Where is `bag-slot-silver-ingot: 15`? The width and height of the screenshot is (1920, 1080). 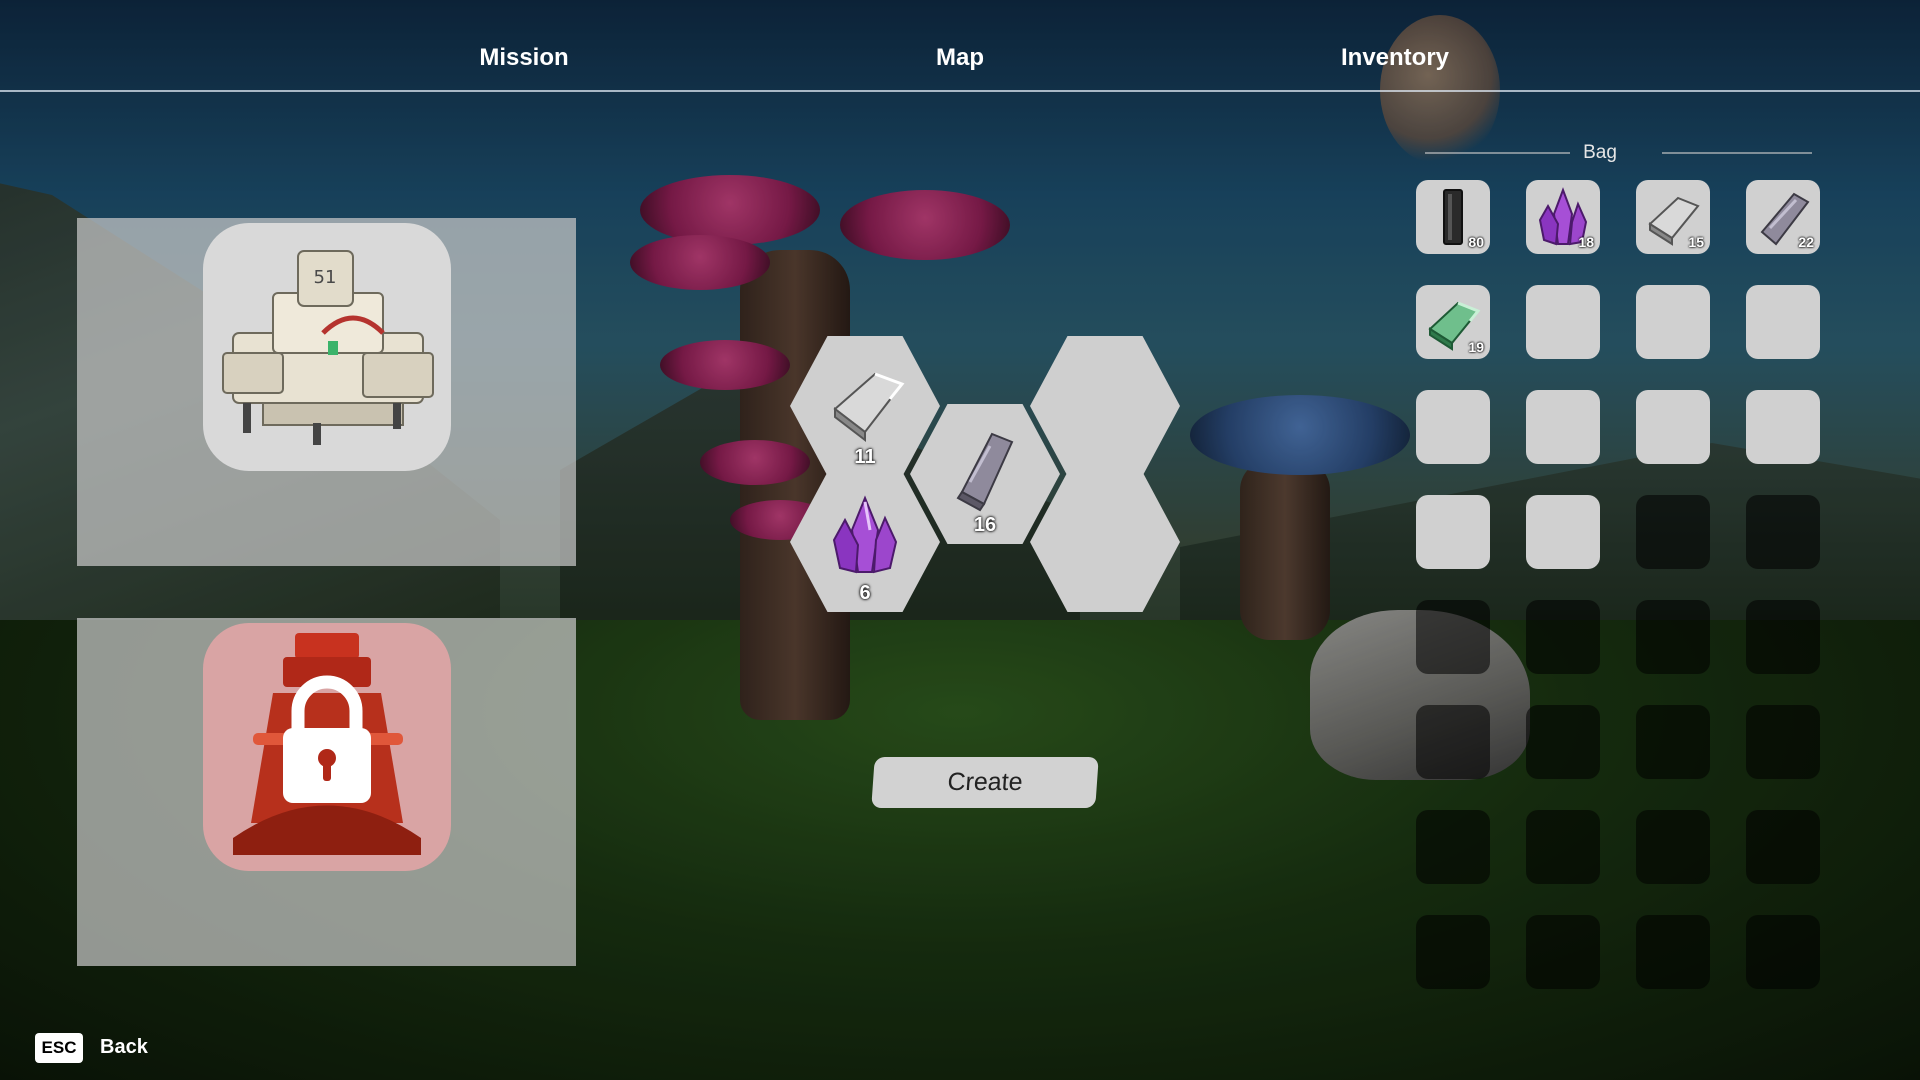 bag-slot-silver-ingot: 15 is located at coordinates (1673, 217).